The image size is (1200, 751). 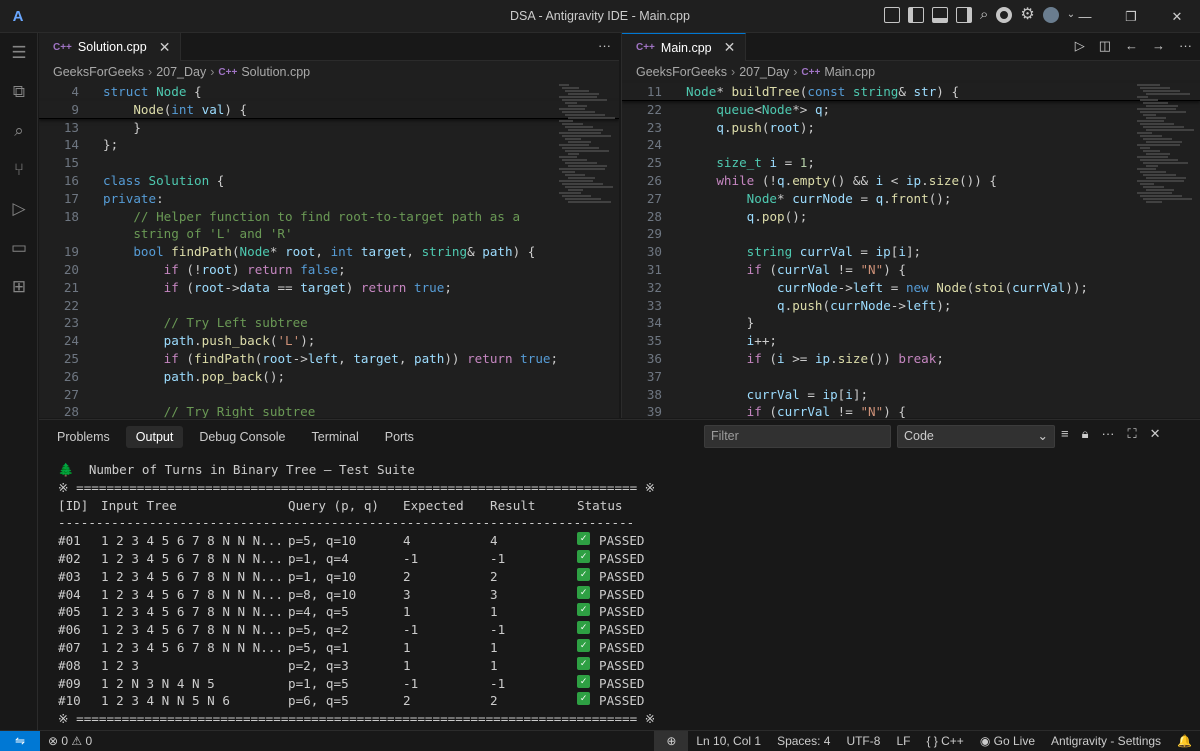 I want to click on indentation: Spaces: 4, so click(x=803, y=741).